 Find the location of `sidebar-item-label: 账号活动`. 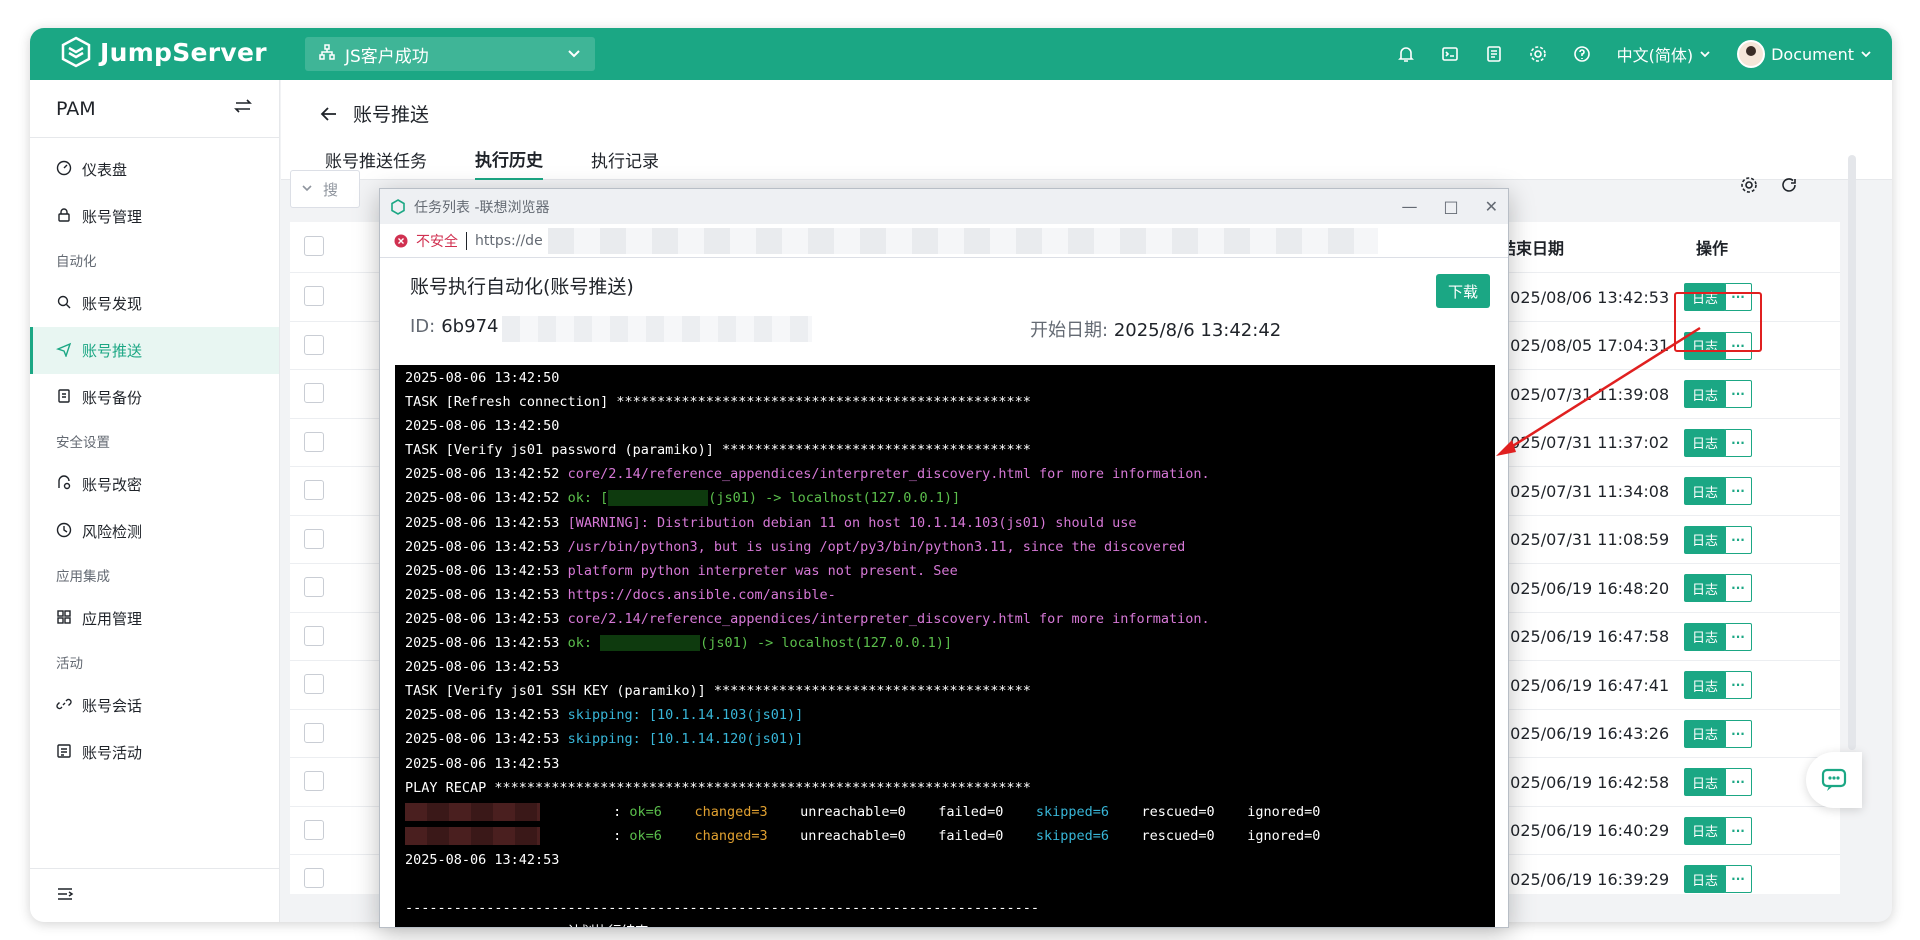

sidebar-item-label: 账号活动 is located at coordinates (112, 753).